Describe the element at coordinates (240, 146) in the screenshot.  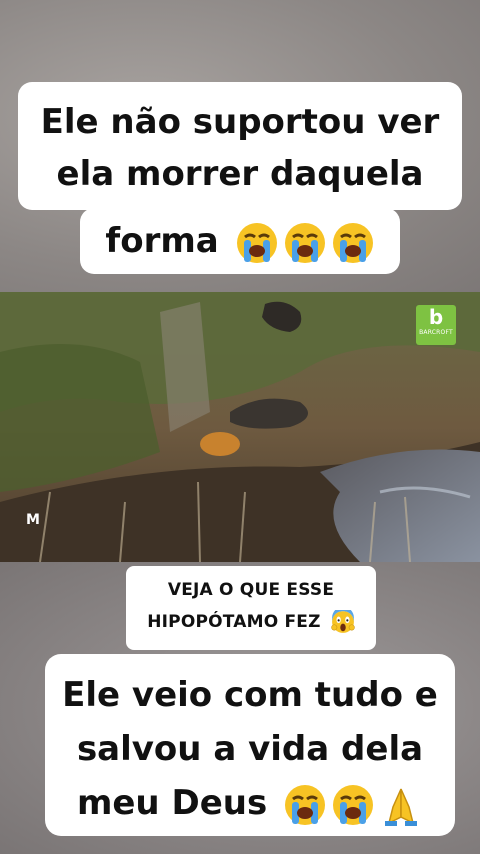
I see `top-caption-box: Ele não suportou ver ela morrer daquela` at that location.